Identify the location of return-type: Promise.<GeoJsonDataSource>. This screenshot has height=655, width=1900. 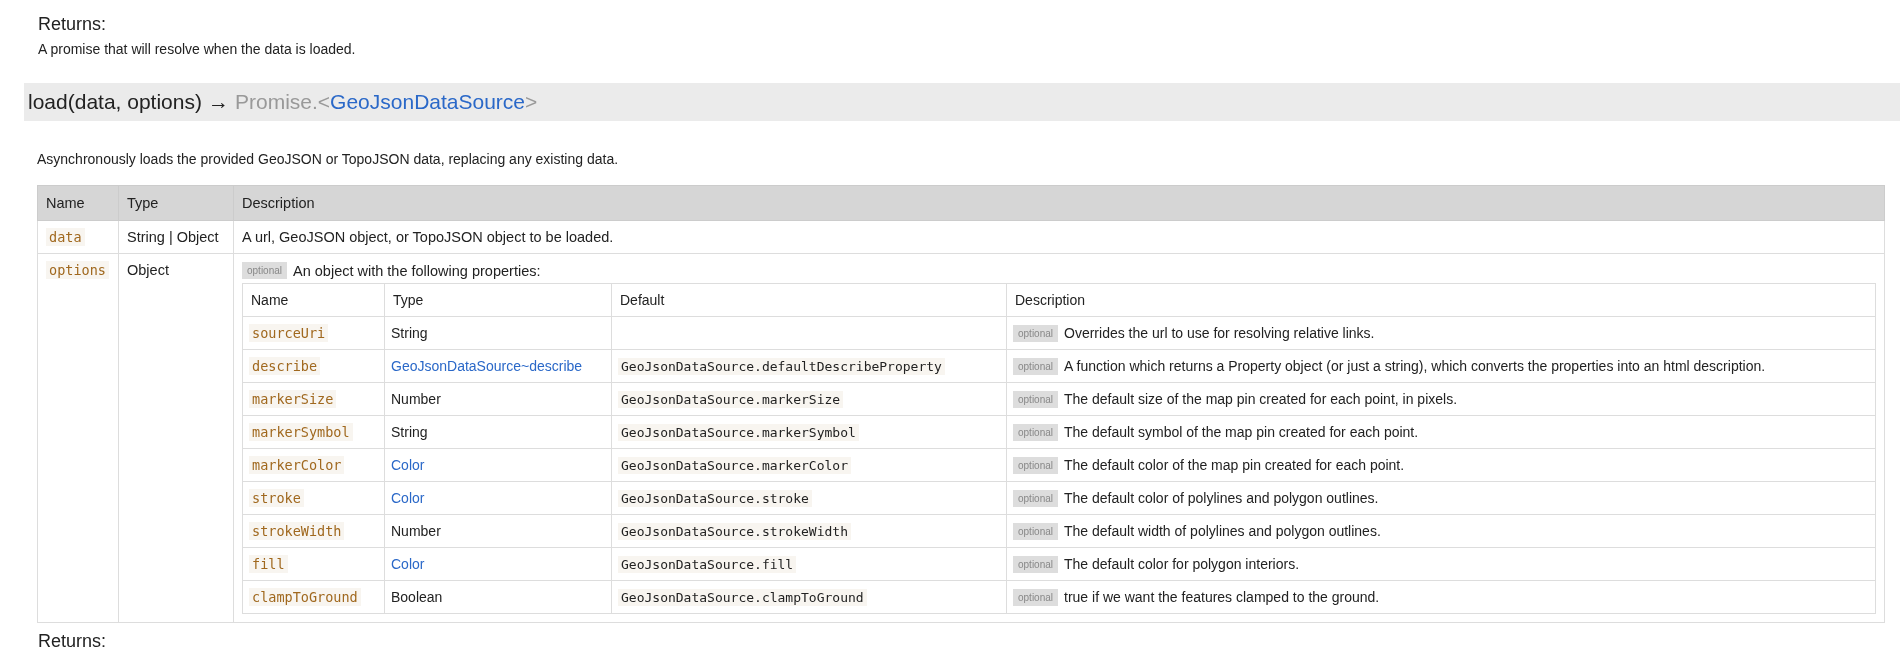
(386, 102).